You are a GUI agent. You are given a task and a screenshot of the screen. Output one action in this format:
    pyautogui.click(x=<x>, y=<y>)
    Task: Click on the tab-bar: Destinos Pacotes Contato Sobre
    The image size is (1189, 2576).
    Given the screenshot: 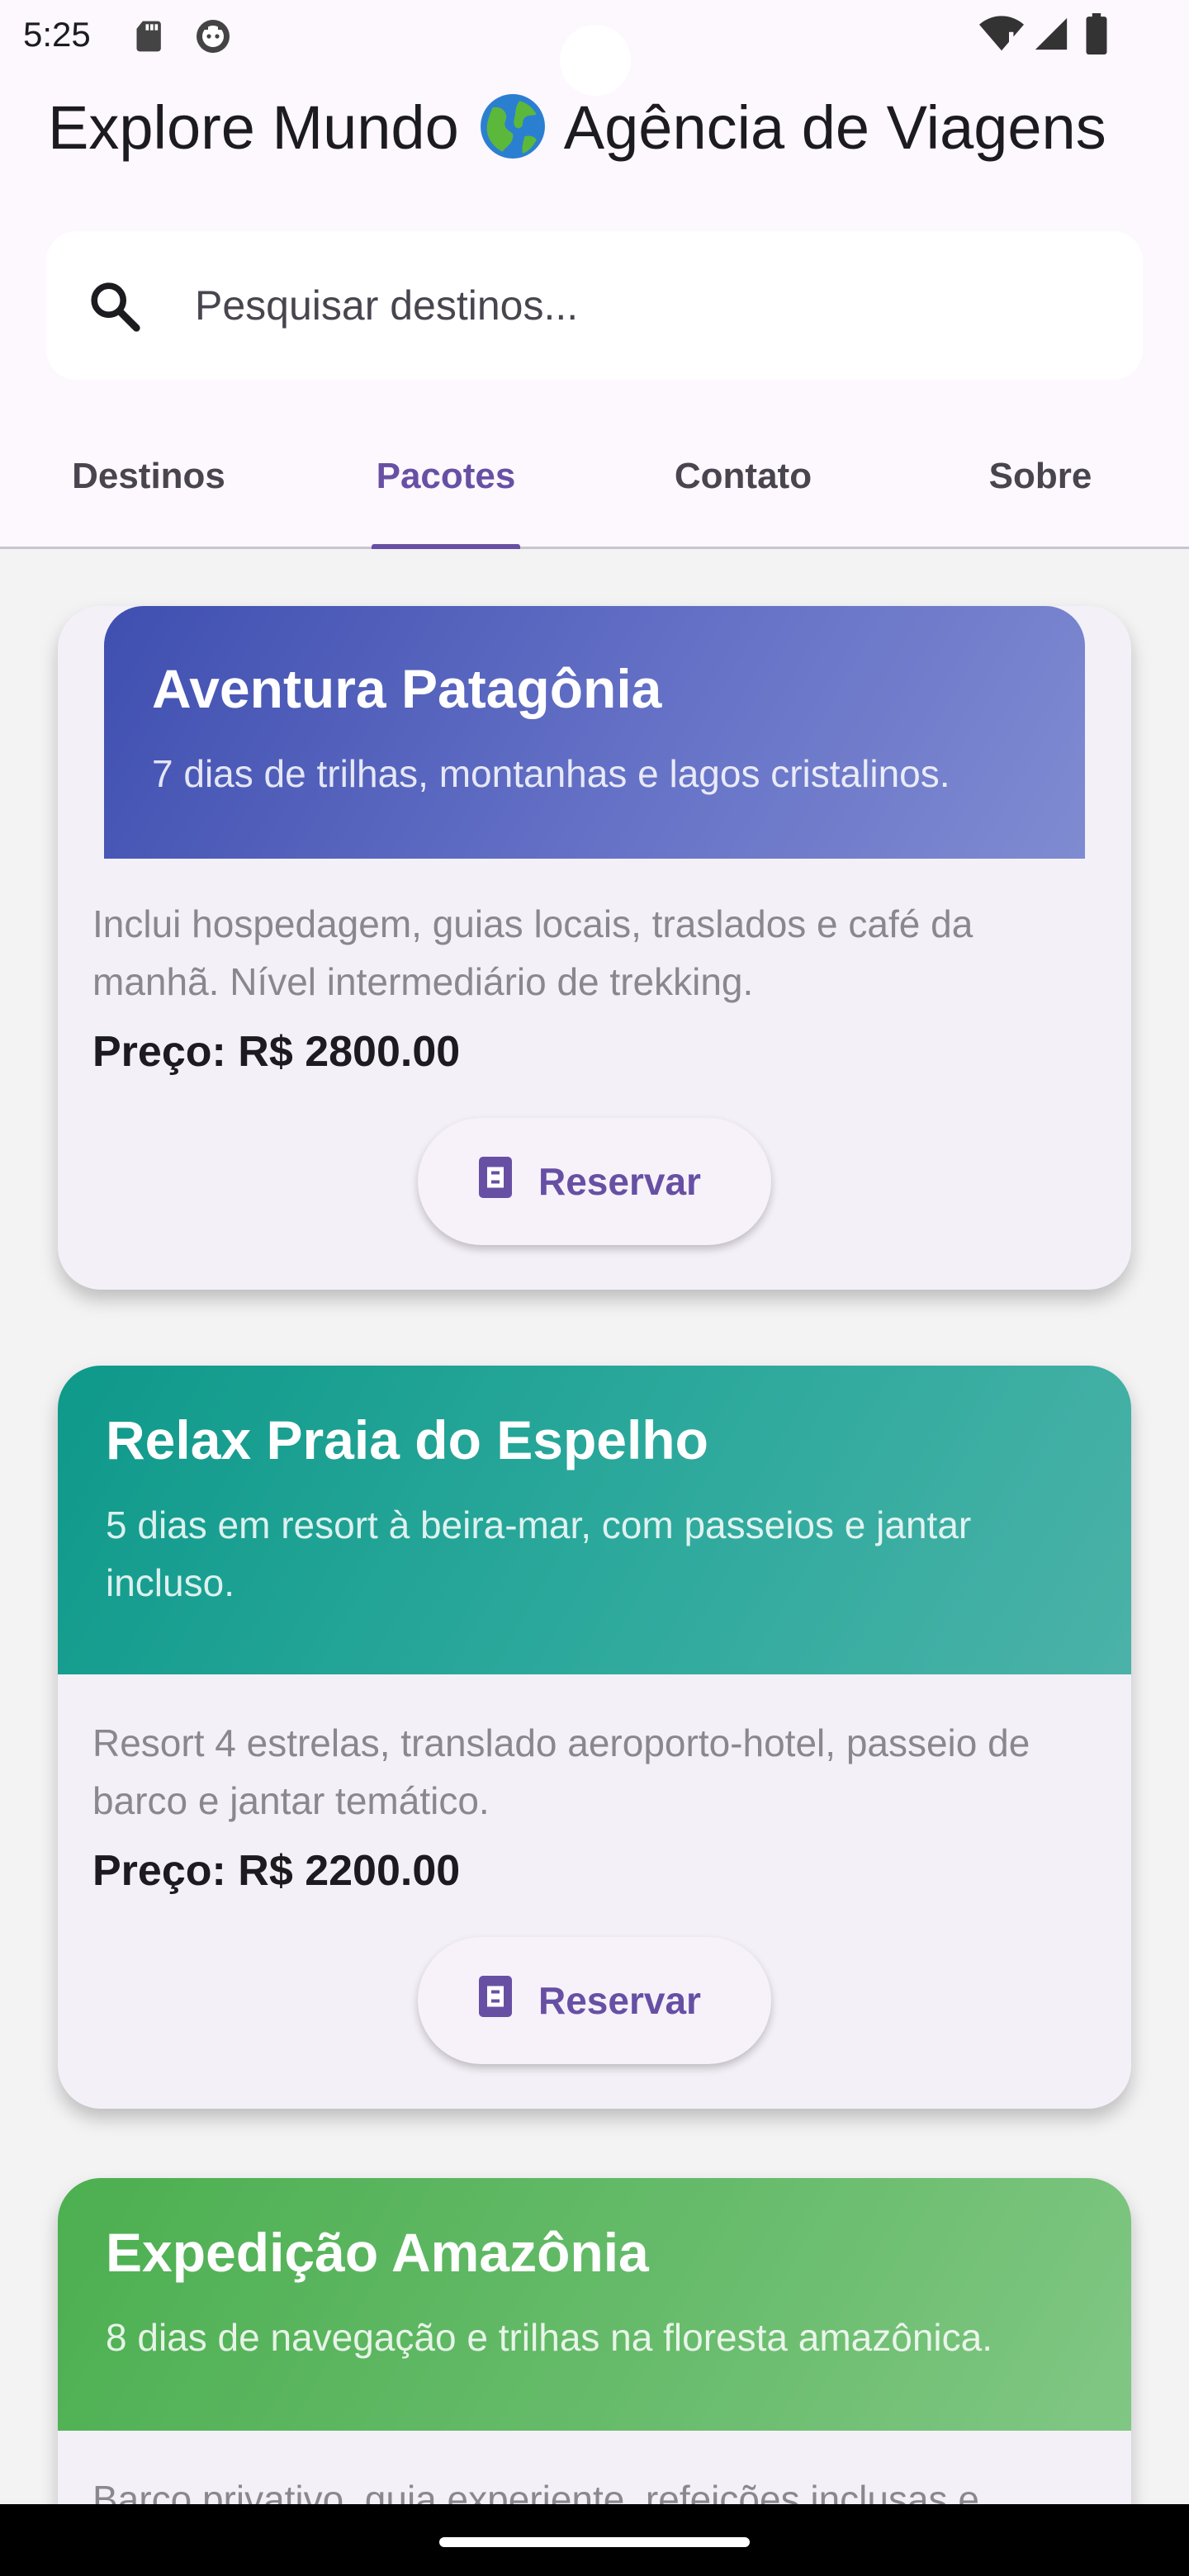 What is the action you would take?
    pyautogui.click(x=594, y=493)
    